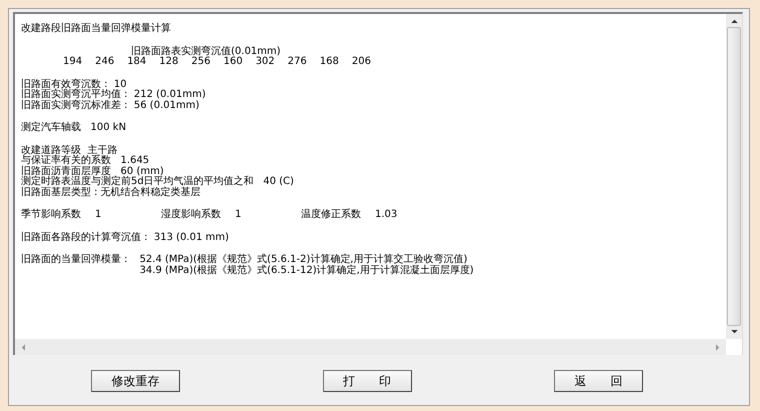 This screenshot has width=760, height=411. What do you see at coordinates (361, 62) in the screenshot?
I see `deflection-value: 206` at bounding box center [361, 62].